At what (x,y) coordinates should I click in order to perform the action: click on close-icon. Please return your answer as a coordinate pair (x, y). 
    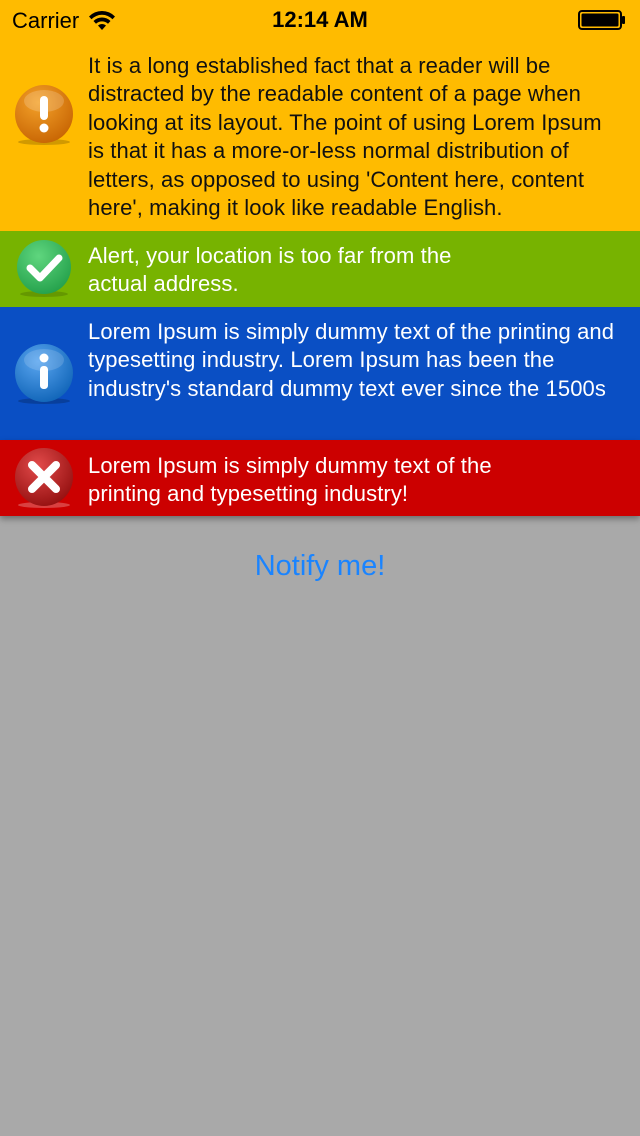
    Looking at the image, I should click on (44, 479).